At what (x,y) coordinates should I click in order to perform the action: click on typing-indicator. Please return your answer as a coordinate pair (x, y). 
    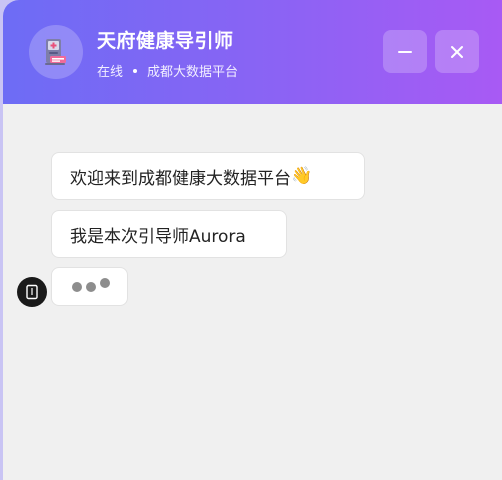
    Looking at the image, I should click on (89, 286).